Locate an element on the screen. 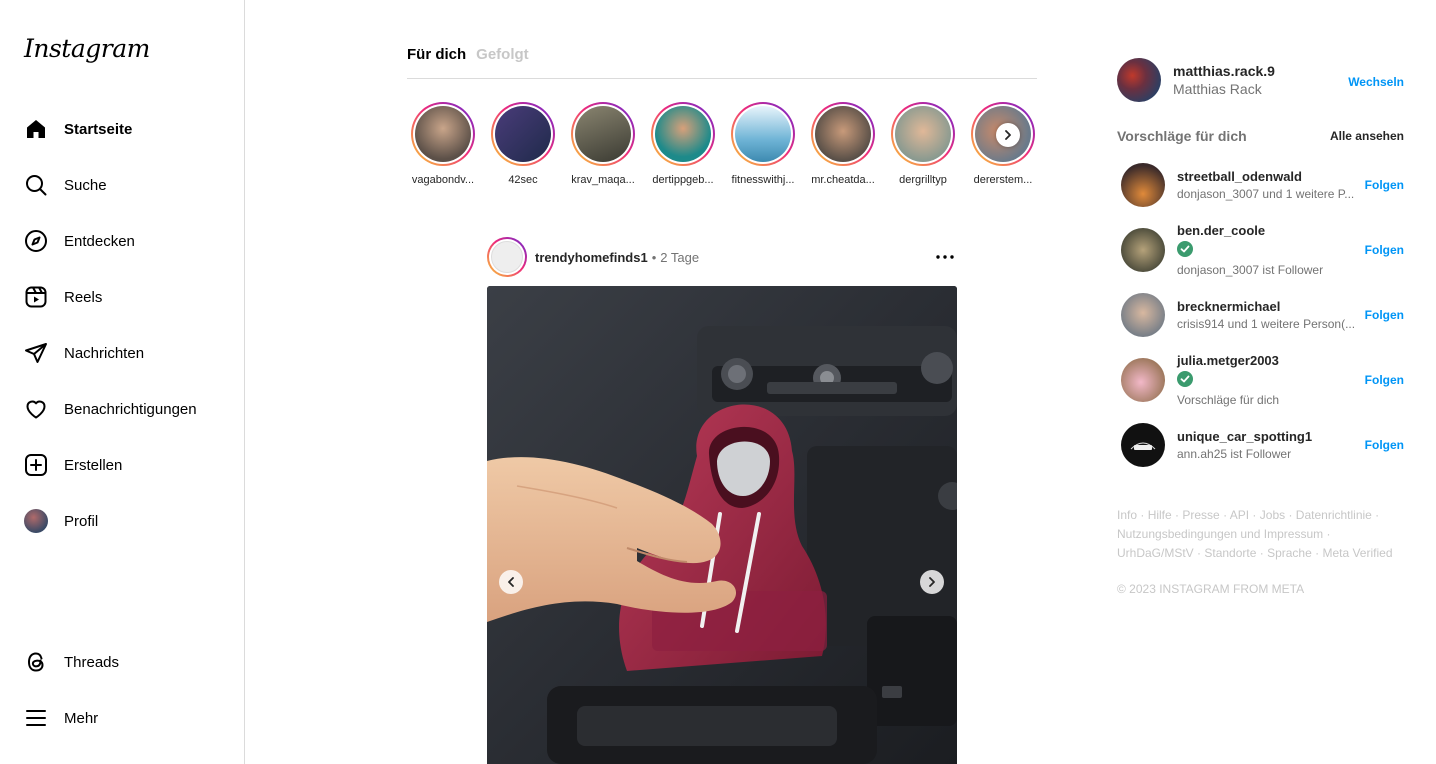  suggestion-subtitle: donjason_3007 ist Follower is located at coordinates (1250, 270).